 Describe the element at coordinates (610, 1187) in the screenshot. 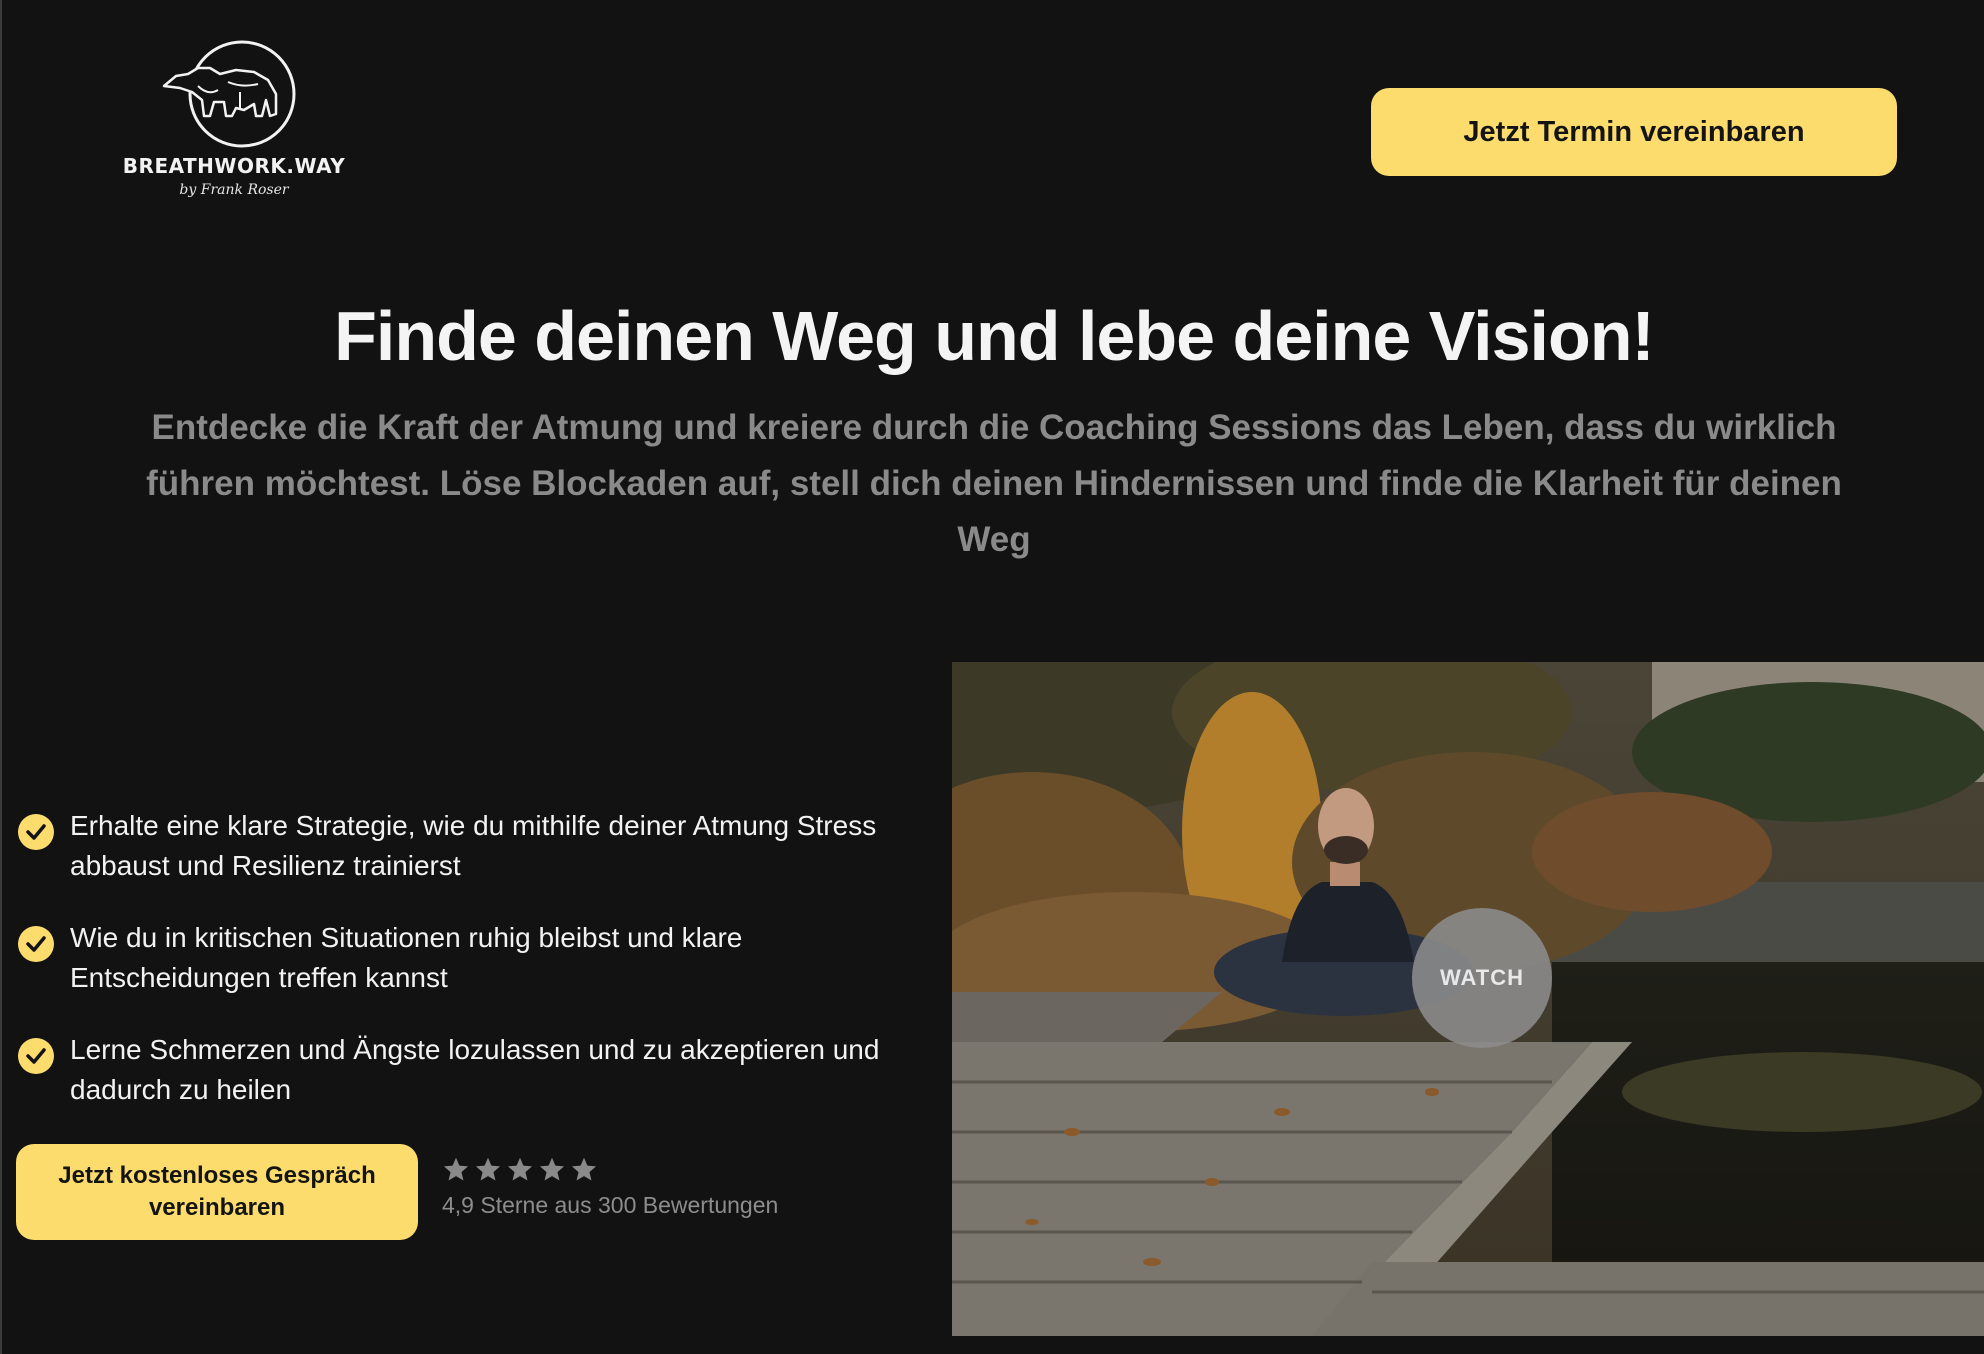

I see `rating: 4,9 Sterne aus 300 Bewertungen` at that location.